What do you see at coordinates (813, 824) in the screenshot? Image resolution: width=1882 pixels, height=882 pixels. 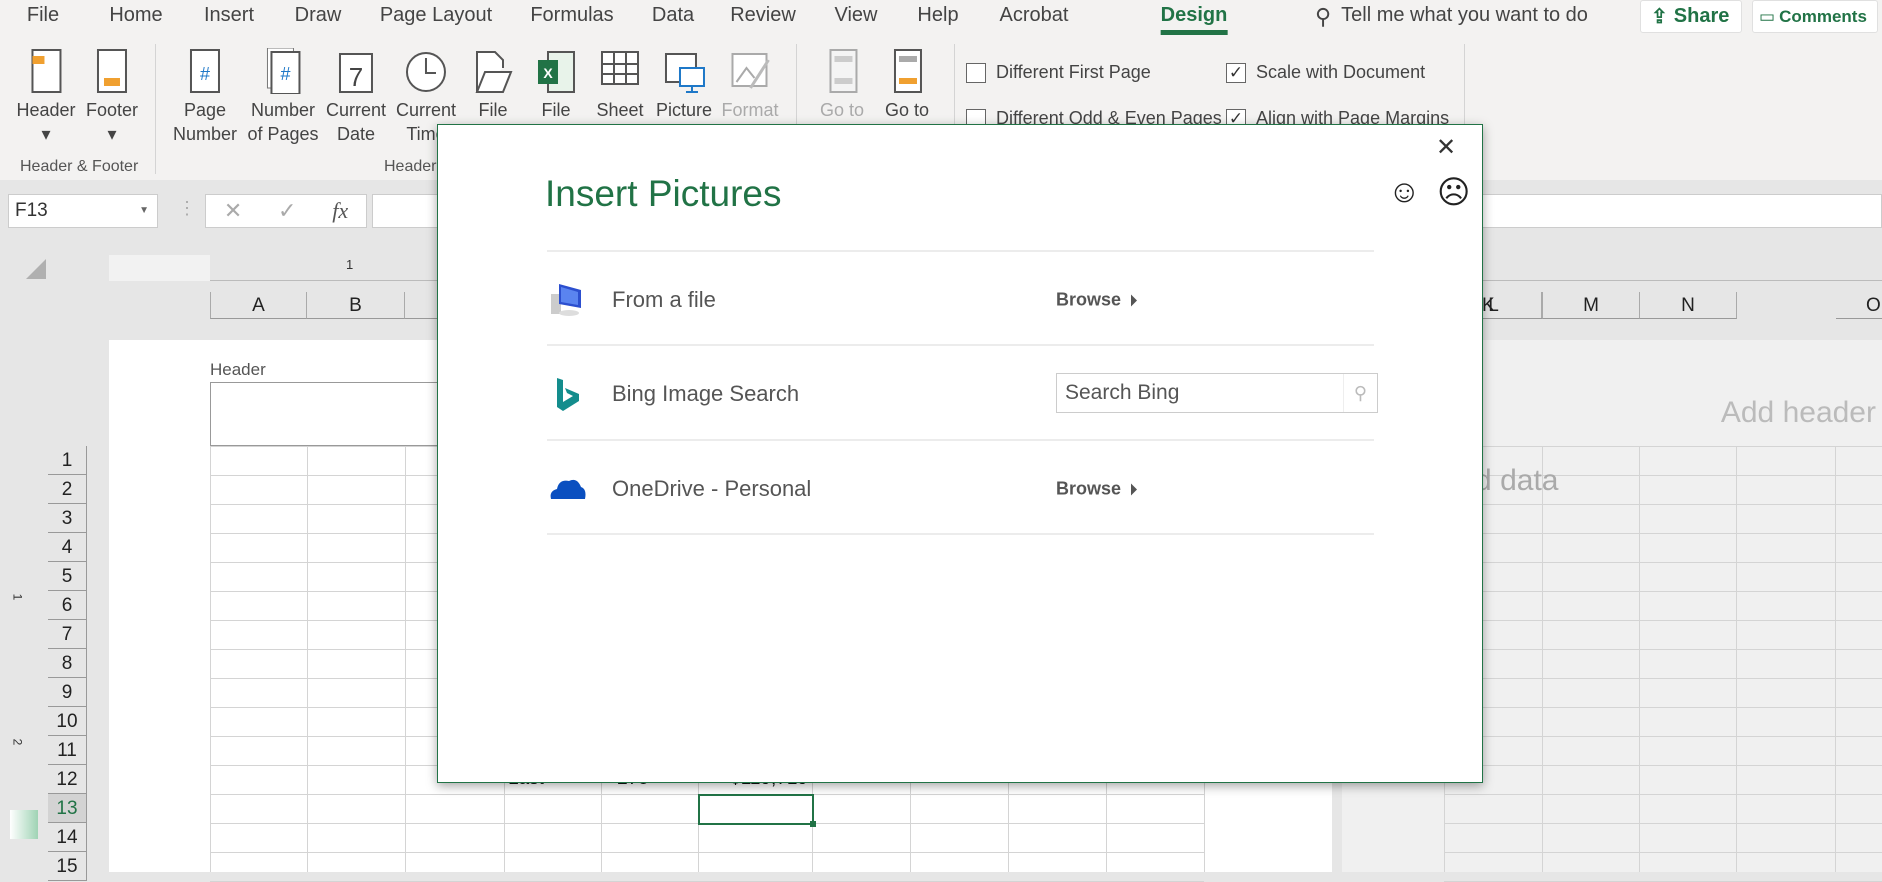 I see `fill-handle` at bounding box center [813, 824].